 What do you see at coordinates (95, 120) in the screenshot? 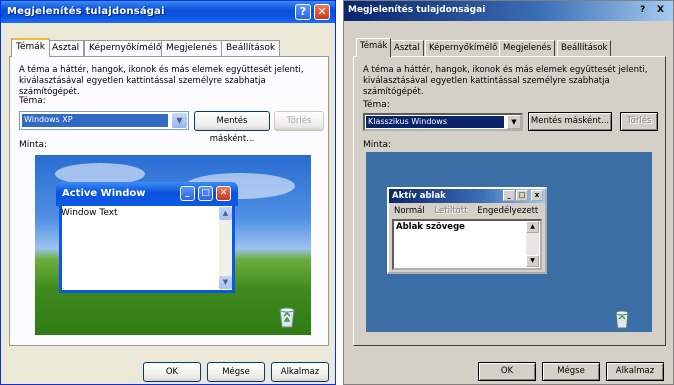
I see `xp-theme-value: Windows XP` at bounding box center [95, 120].